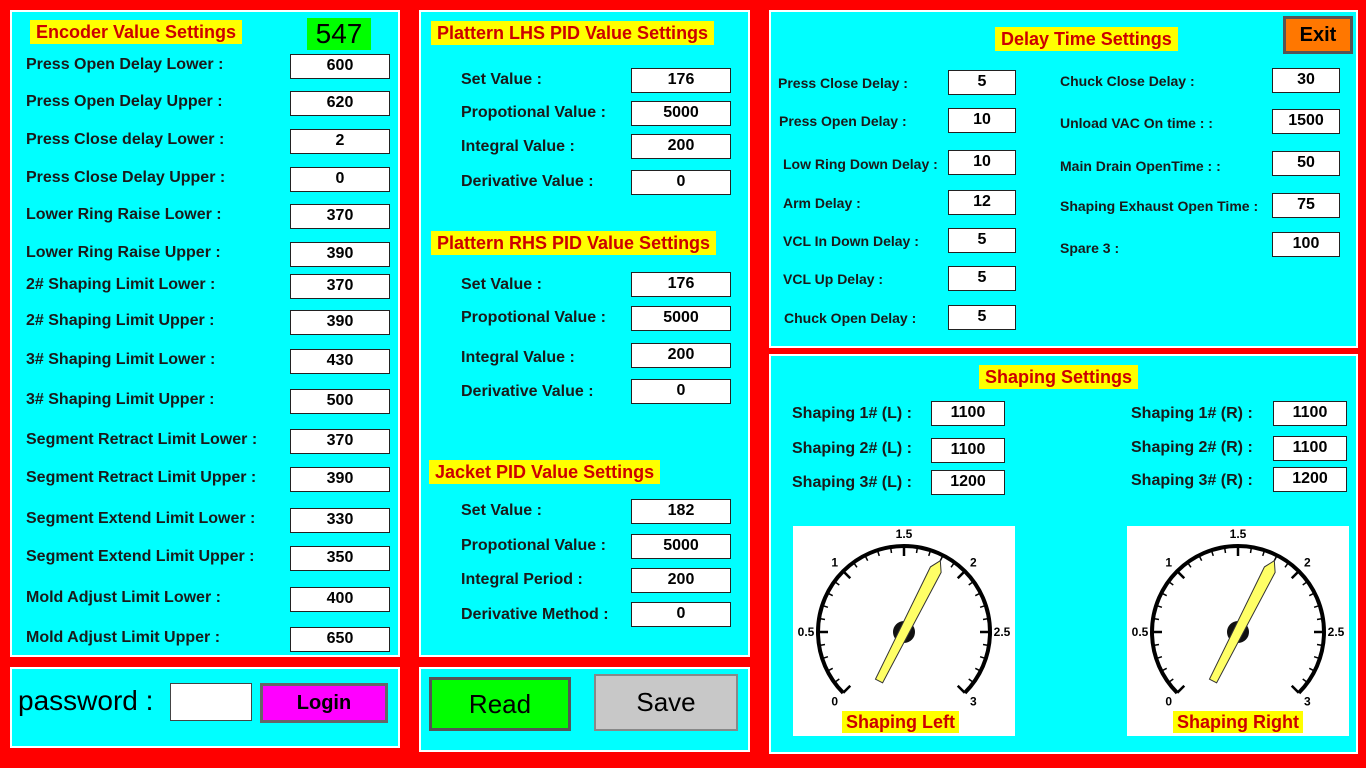 The height and width of the screenshot is (768, 1366). What do you see at coordinates (340, 179) in the screenshot?
I see `encoder-item-value-field: 0` at bounding box center [340, 179].